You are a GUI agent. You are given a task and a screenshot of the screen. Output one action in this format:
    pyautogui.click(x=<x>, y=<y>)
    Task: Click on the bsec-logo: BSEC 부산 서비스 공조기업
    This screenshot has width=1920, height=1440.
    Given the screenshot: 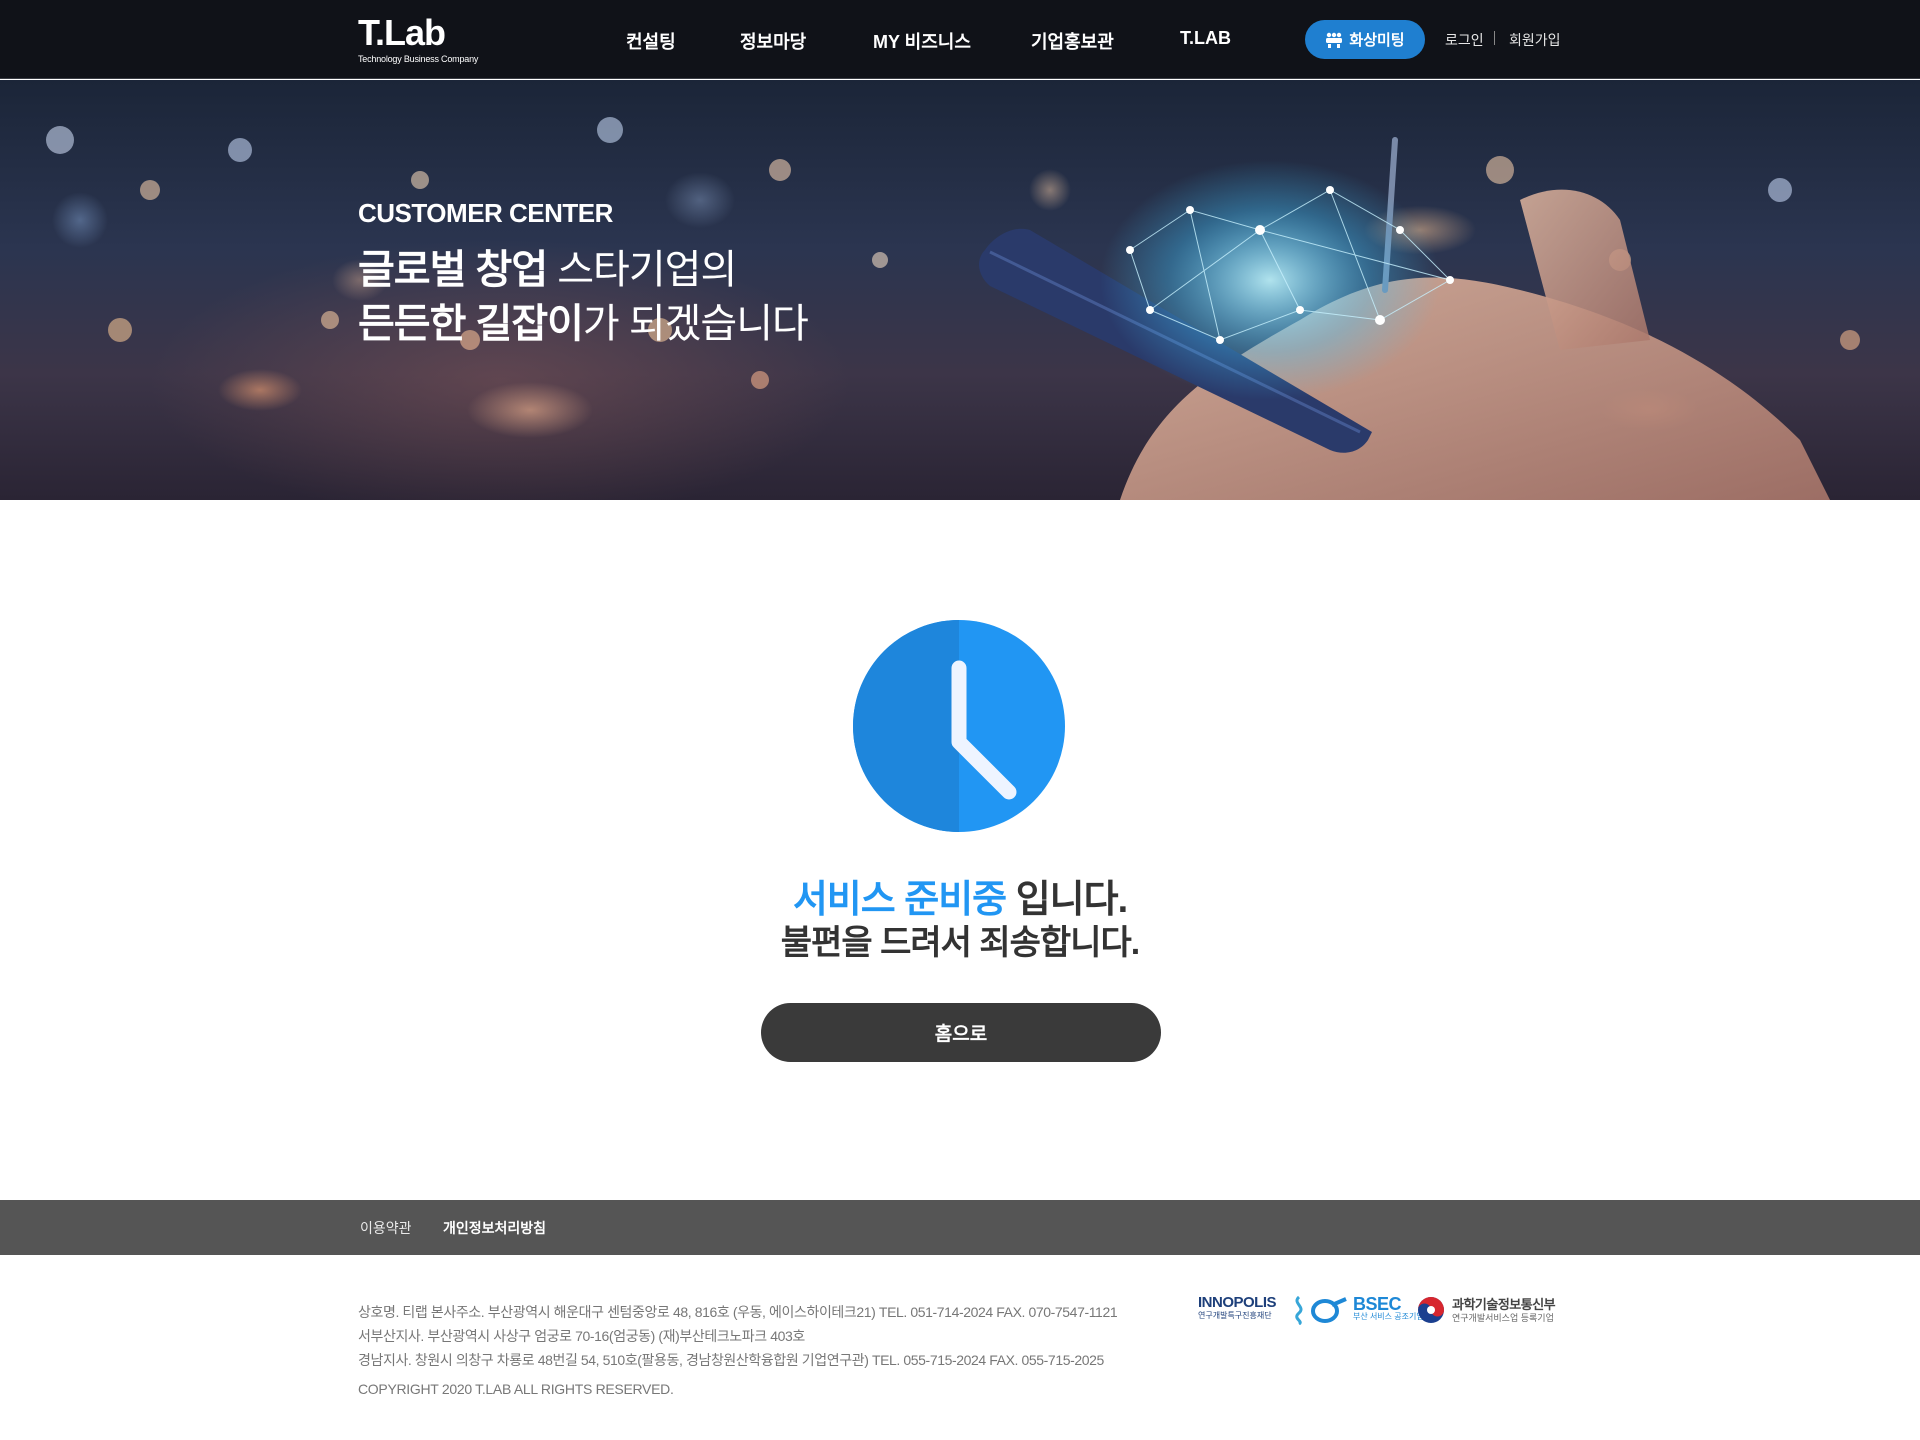 What is the action you would take?
    pyautogui.click(x=1367, y=1309)
    